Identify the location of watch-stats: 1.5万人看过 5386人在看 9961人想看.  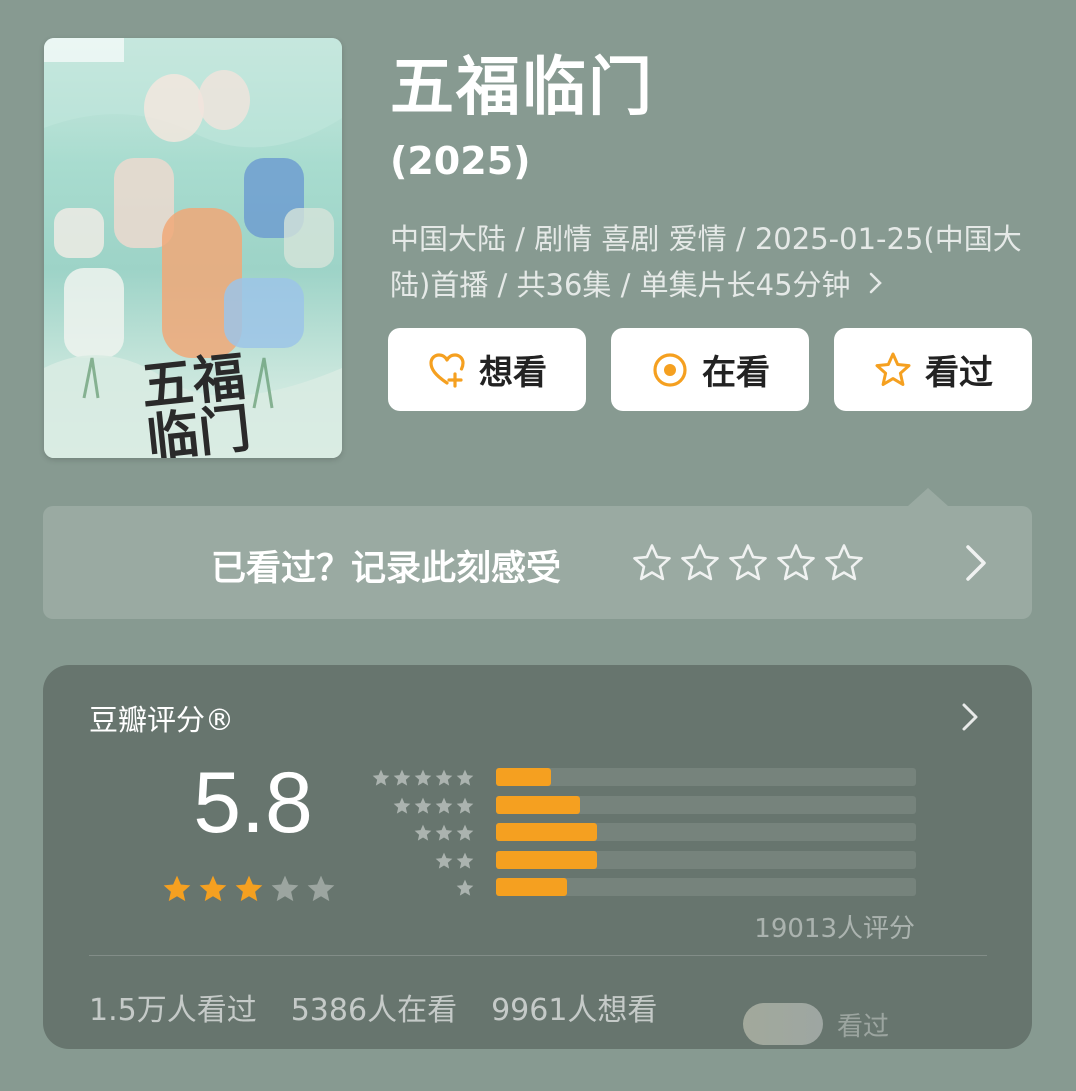
(373, 1007).